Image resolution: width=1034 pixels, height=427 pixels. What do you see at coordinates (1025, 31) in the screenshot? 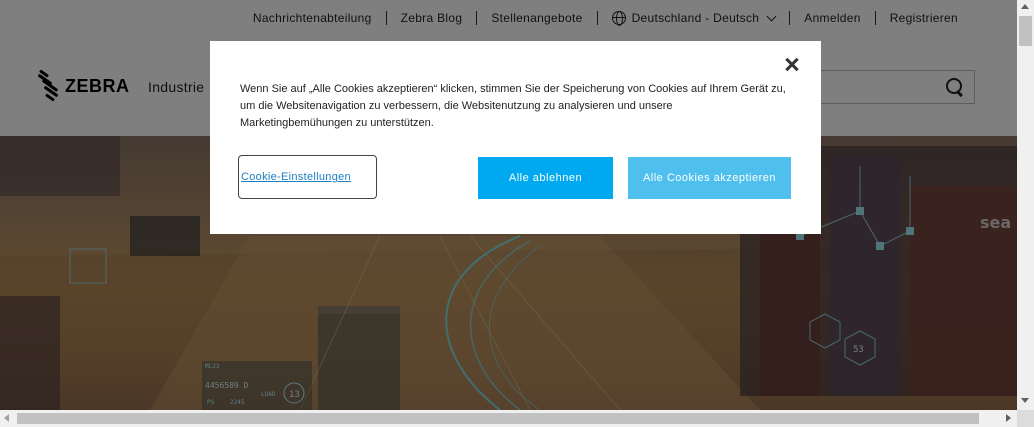
I see `vertical-scroll-thumb` at bounding box center [1025, 31].